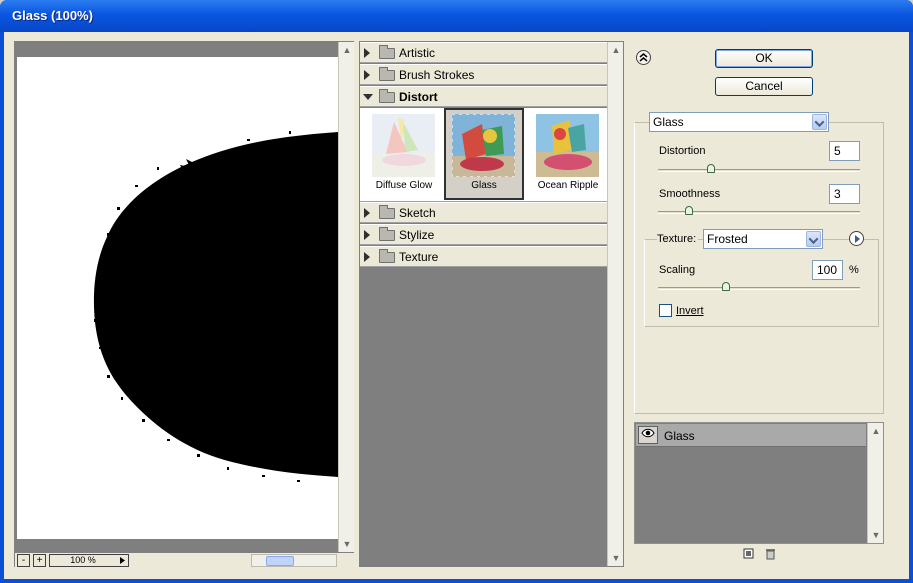  Describe the element at coordinates (748, 554) in the screenshot. I see `new-effect-layer-icon` at that location.